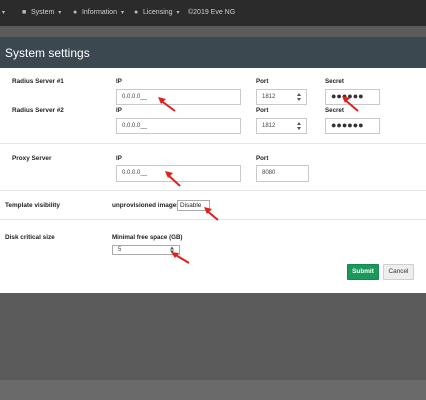 The width and height of the screenshot is (426, 400). What do you see at coordinates (173, 179) in the screenshot?
I see `annotation-arrow-proxy-ip` at bounding box center [173, 179].